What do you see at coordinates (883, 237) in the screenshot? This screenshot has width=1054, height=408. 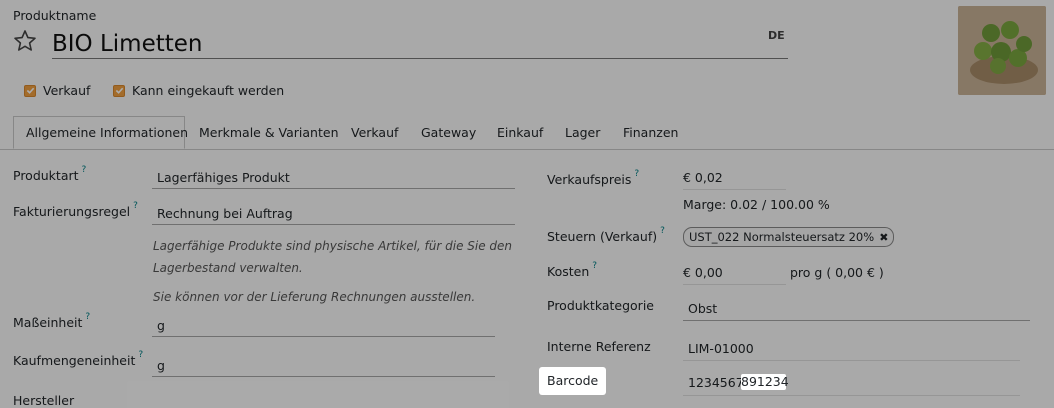 I see `remove-tag-icon: ✖` at bounding box center [883, 237].